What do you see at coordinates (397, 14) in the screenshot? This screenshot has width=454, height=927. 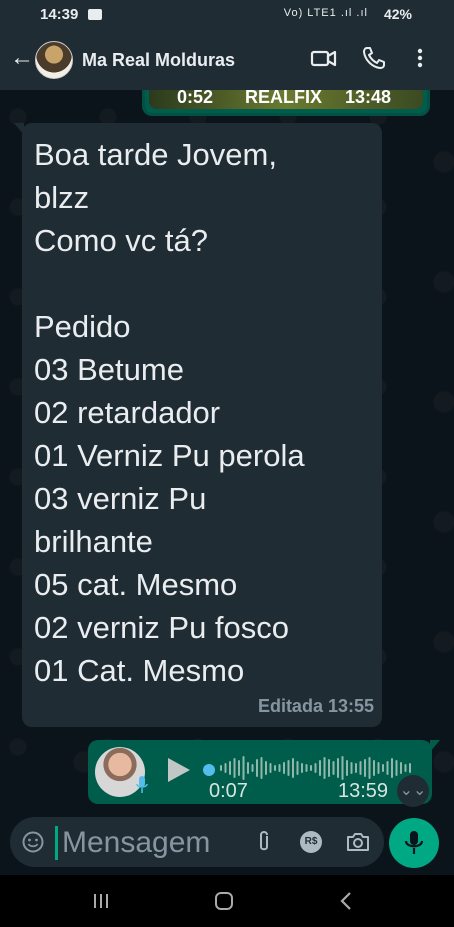 I see `battery-level: 42%` at bounding box center [397, 14].